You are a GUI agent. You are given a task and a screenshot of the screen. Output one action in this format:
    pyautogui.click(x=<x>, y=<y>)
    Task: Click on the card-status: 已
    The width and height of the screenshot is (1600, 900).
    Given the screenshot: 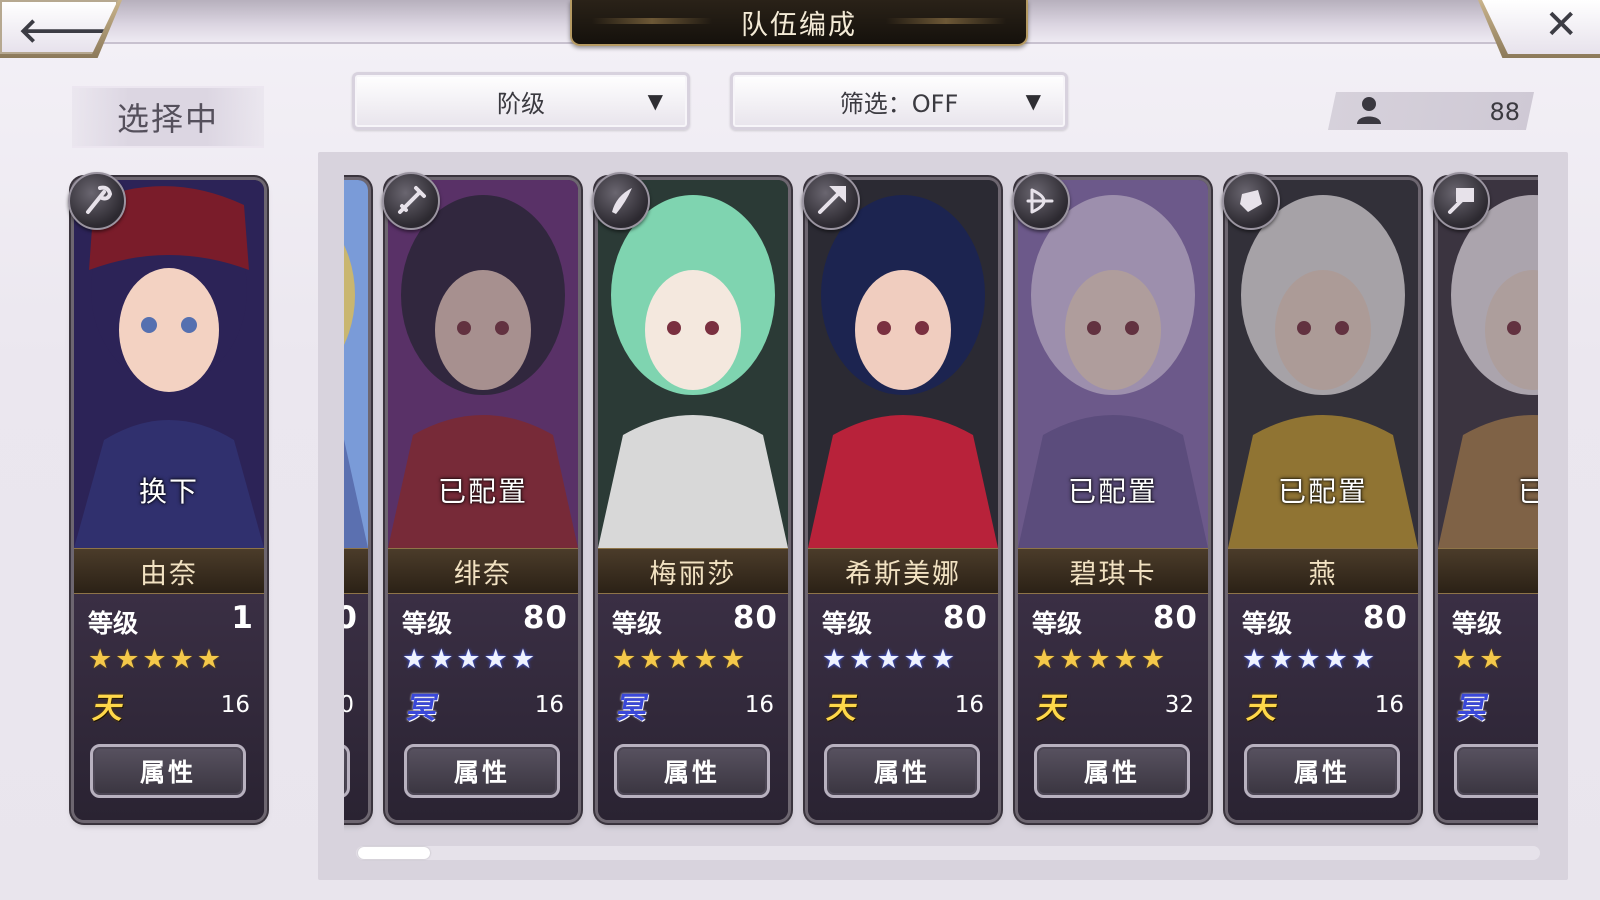 What is the action you would take?
    pyautogui.click(x=1527, y=491)
    